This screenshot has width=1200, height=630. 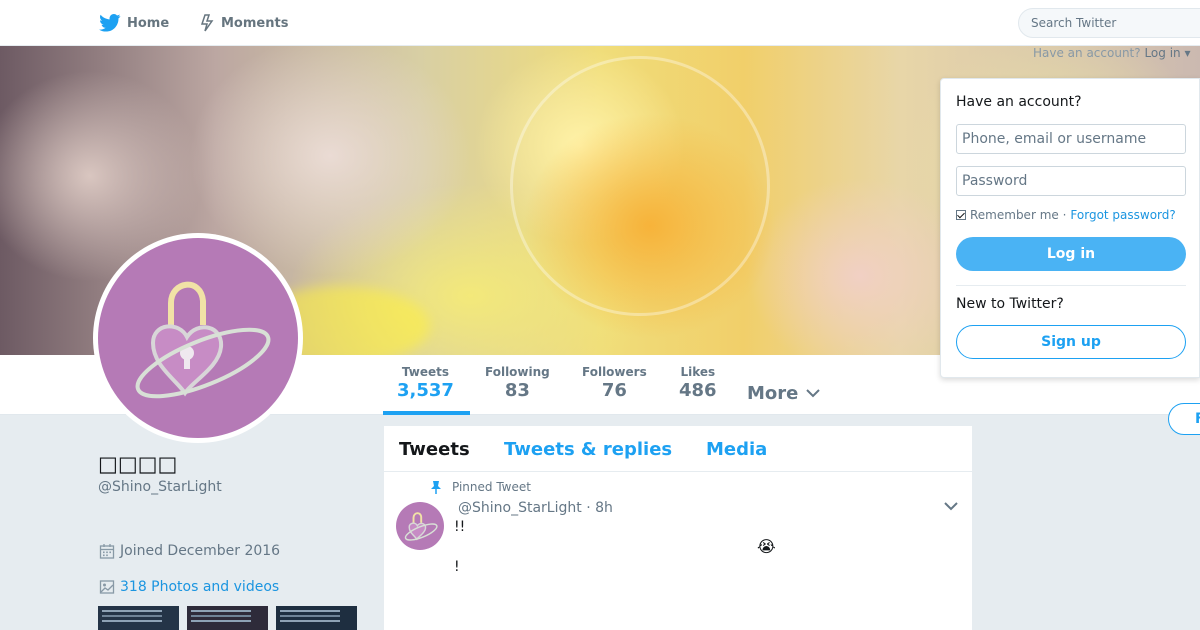 I want to click on tab-tweets: Tweets, so click(x=434, y=449).